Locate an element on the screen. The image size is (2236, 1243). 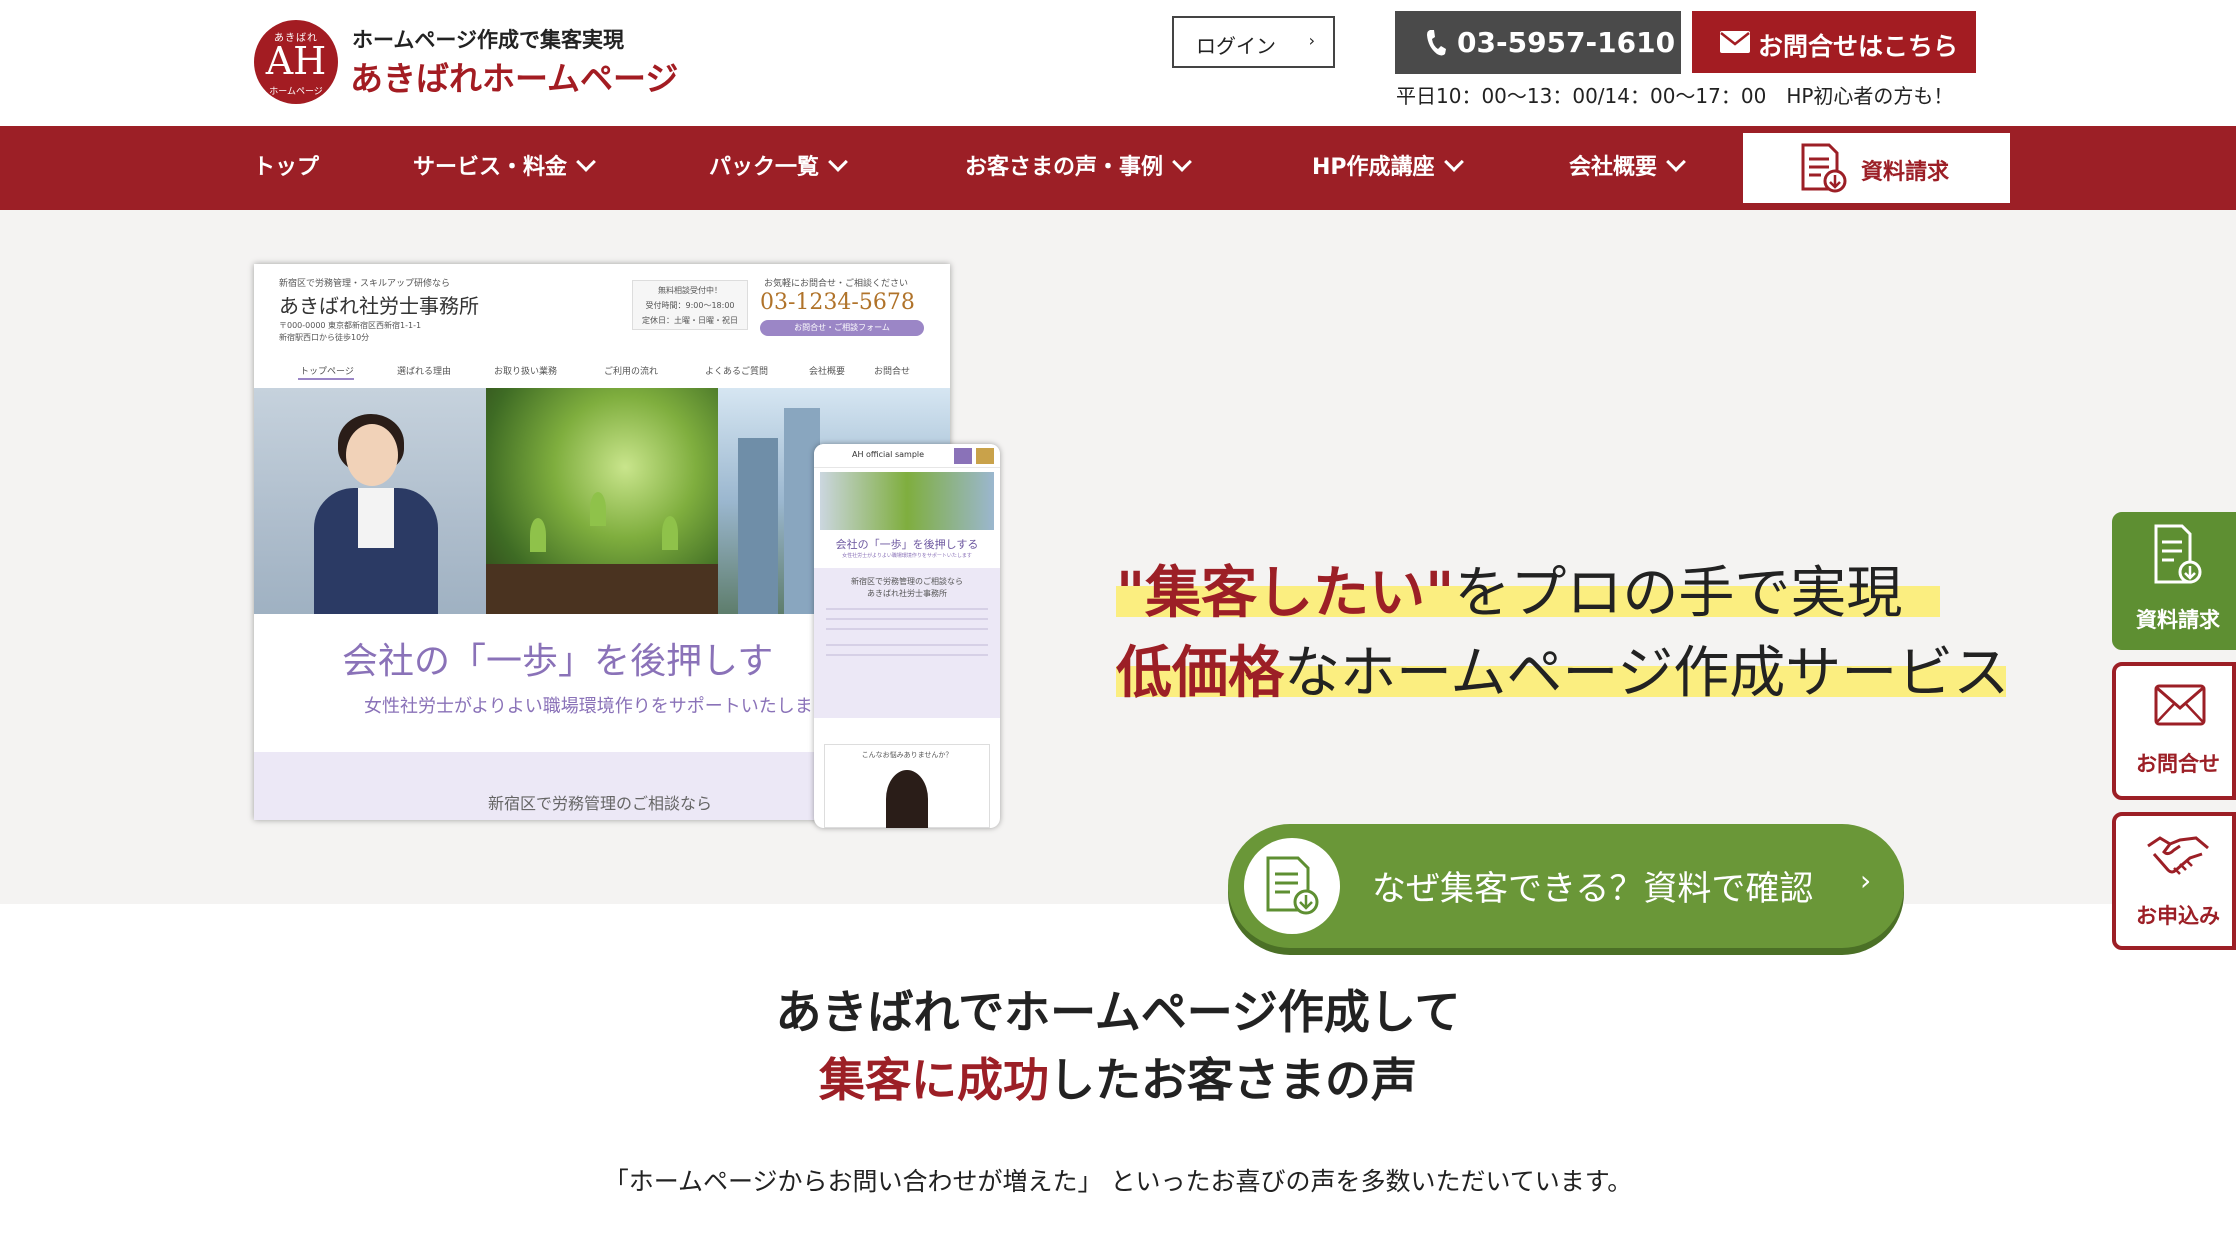
phone-number: 03-5957-1610 is located at coordinates (1566, 42).